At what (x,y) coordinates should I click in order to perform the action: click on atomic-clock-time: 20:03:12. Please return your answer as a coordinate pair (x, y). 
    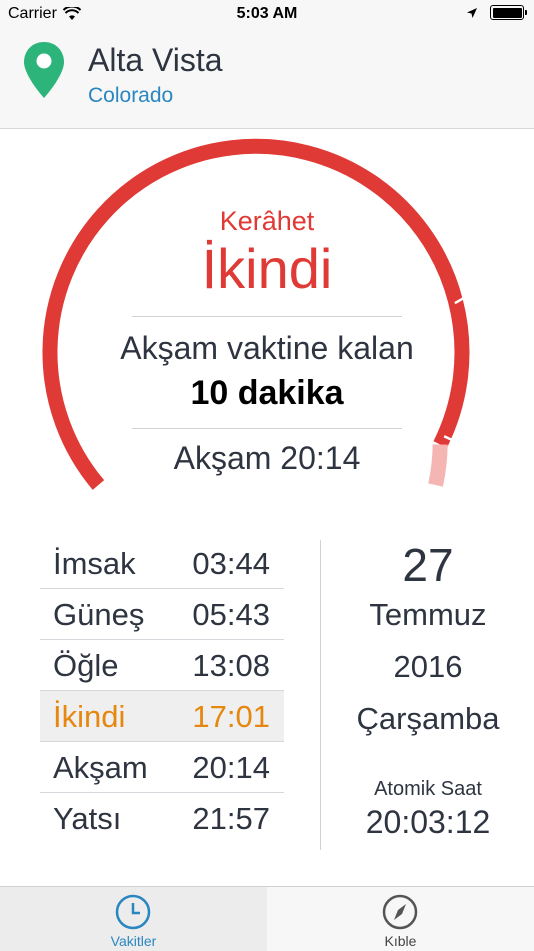
    Looking at the image, I should click on (428, 822).